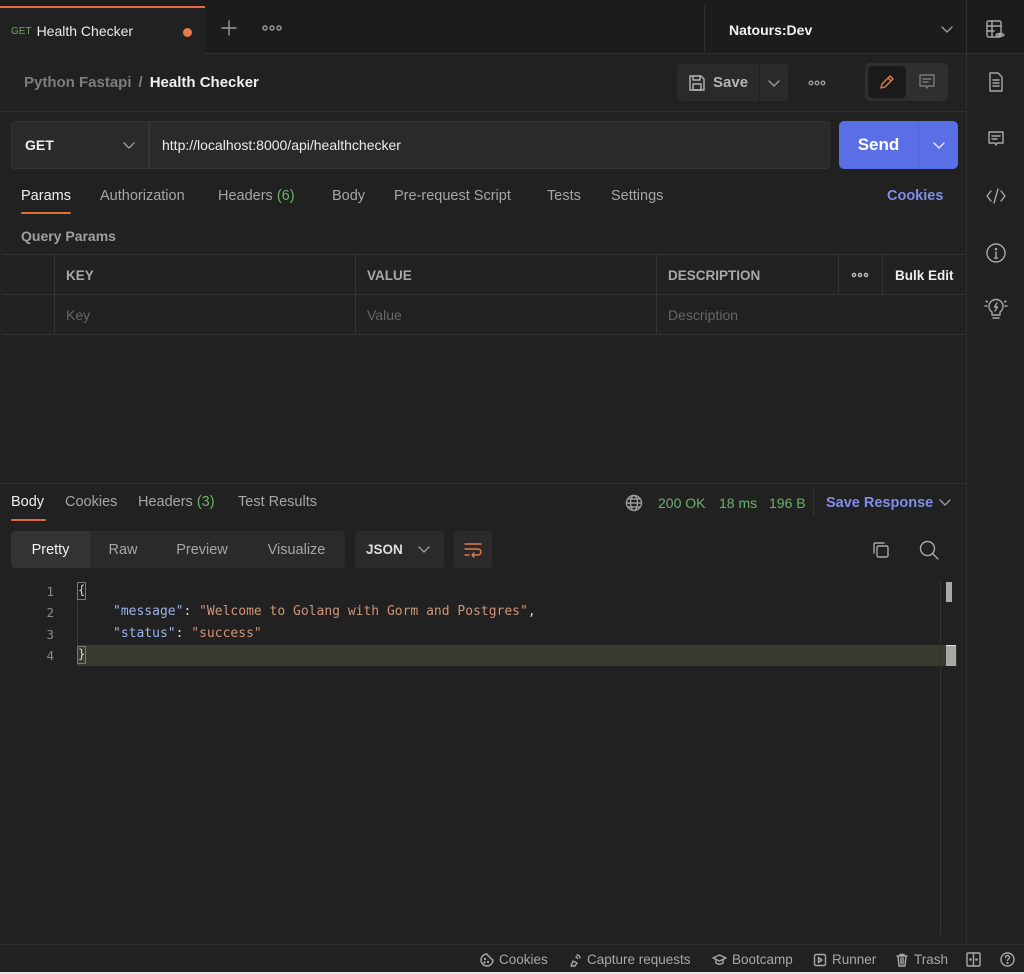 This screenshot has height=974, width=1024. What do you see at coordinates (949, 592) in the screenshot?
I see `editor-scrollbar-thumb` at bounding box center [949, 592].